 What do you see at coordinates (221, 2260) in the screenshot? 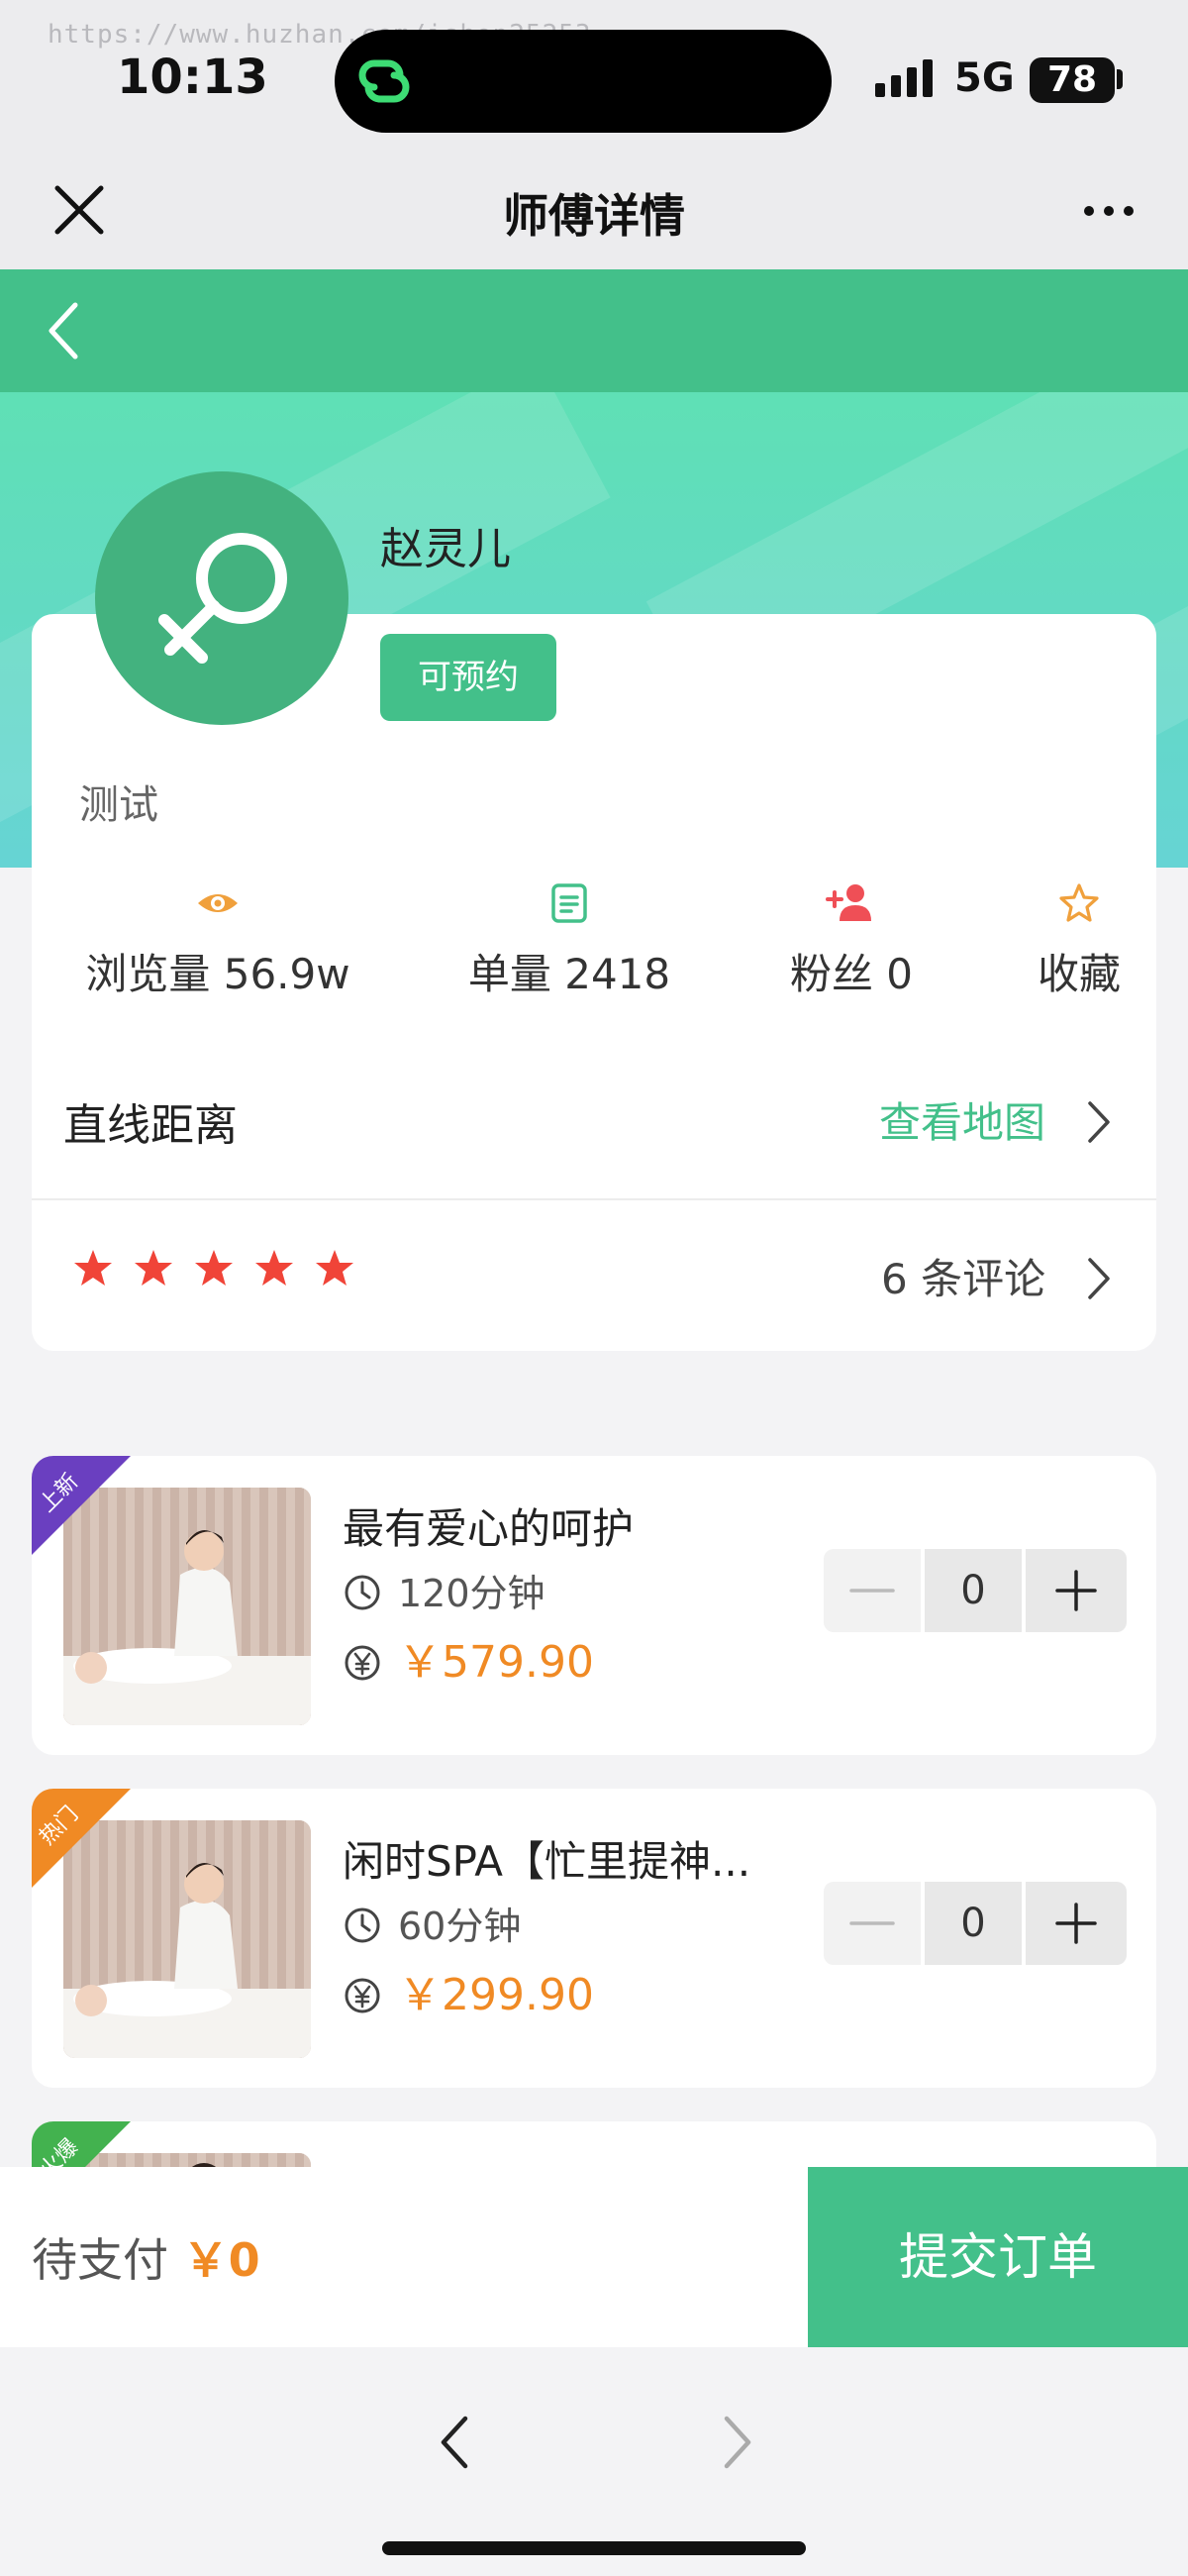
I see `pending-payment-amount: ￥0` at bounding box center [221, 2260].